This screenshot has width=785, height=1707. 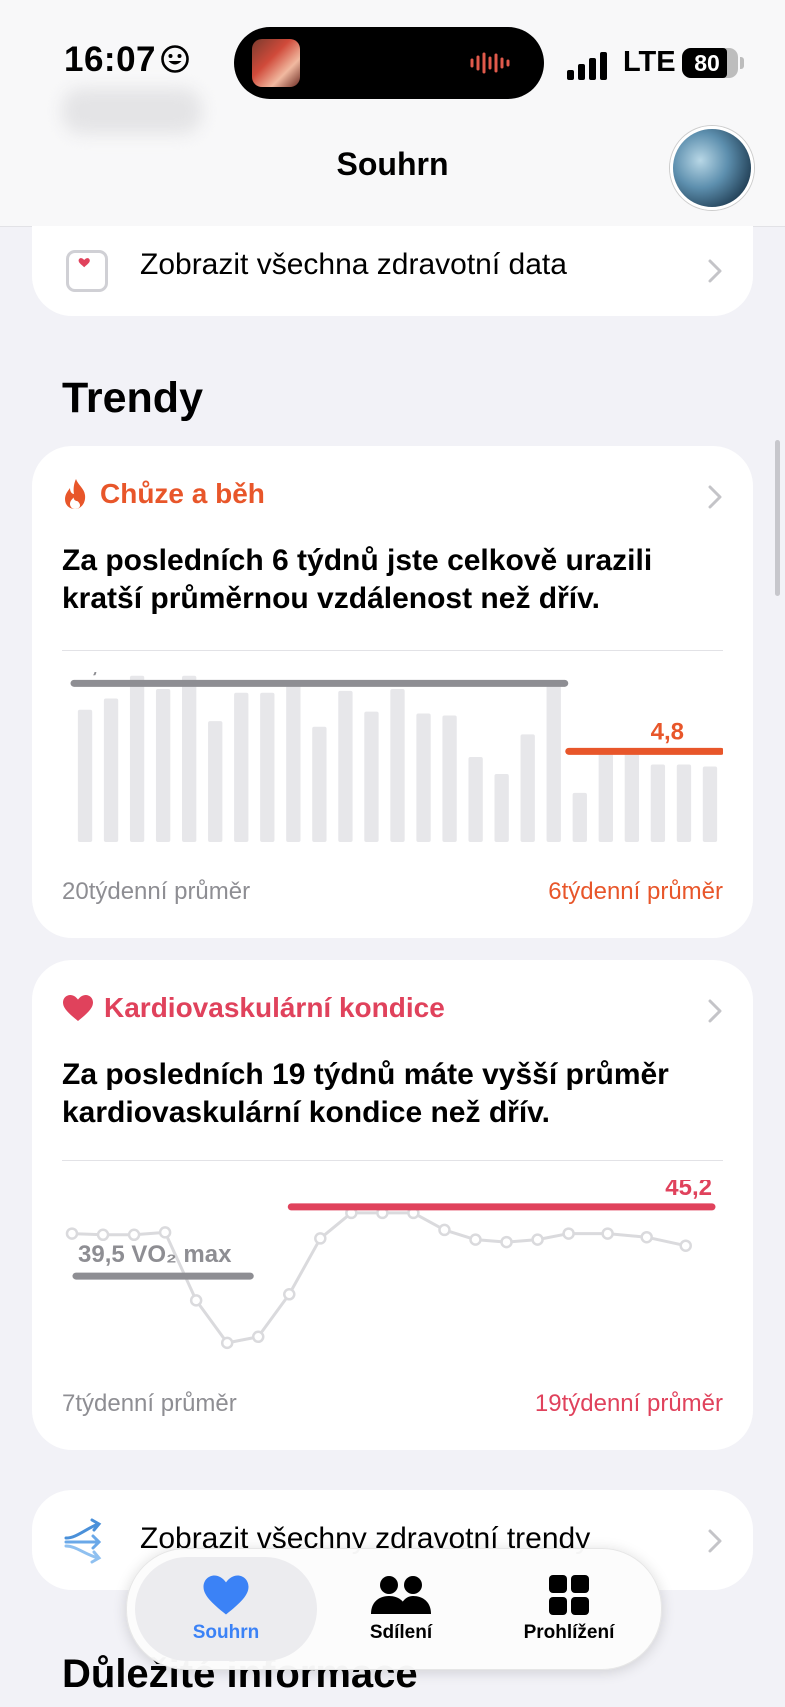 What do you see at coordinates (155, 1254) in the screenshot?
I see `short-average-value: 39,5 VO₂ max` at bounding box center [155, 1254].